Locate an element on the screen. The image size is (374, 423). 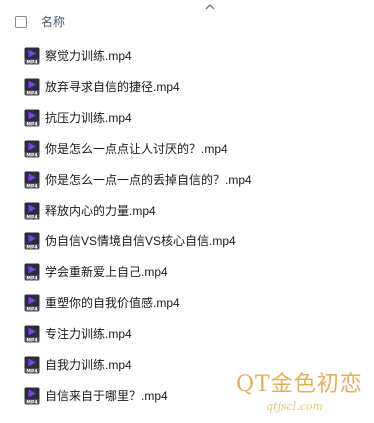
select-all-checkbox is located at coordinates (21, 22).